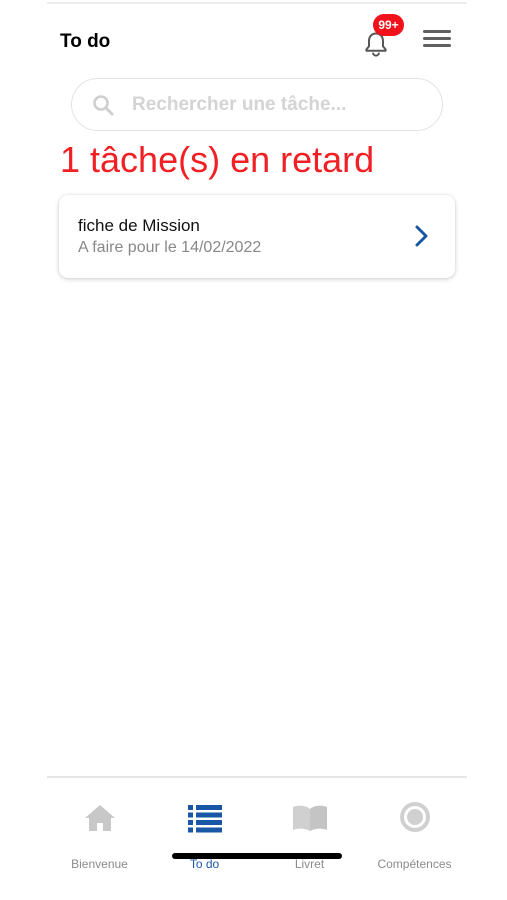  What do you see at coordinates (204, 819) in the screenshot?
I see `list-icon` at bounding box center [204, 819].